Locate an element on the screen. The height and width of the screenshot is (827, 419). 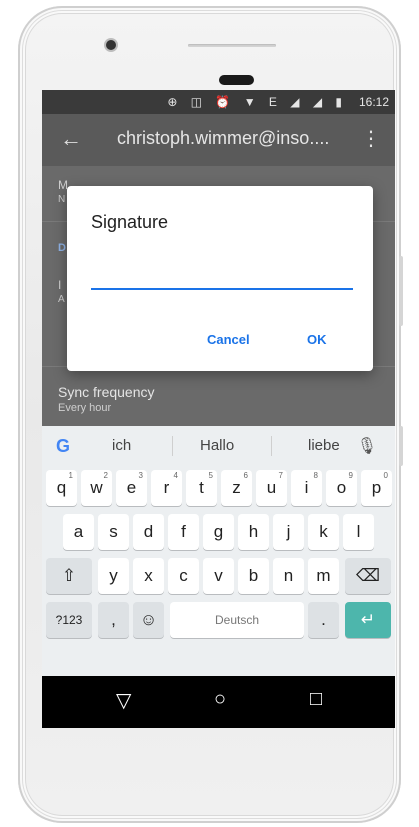
key-label: z is located at coordinates (236, 487).